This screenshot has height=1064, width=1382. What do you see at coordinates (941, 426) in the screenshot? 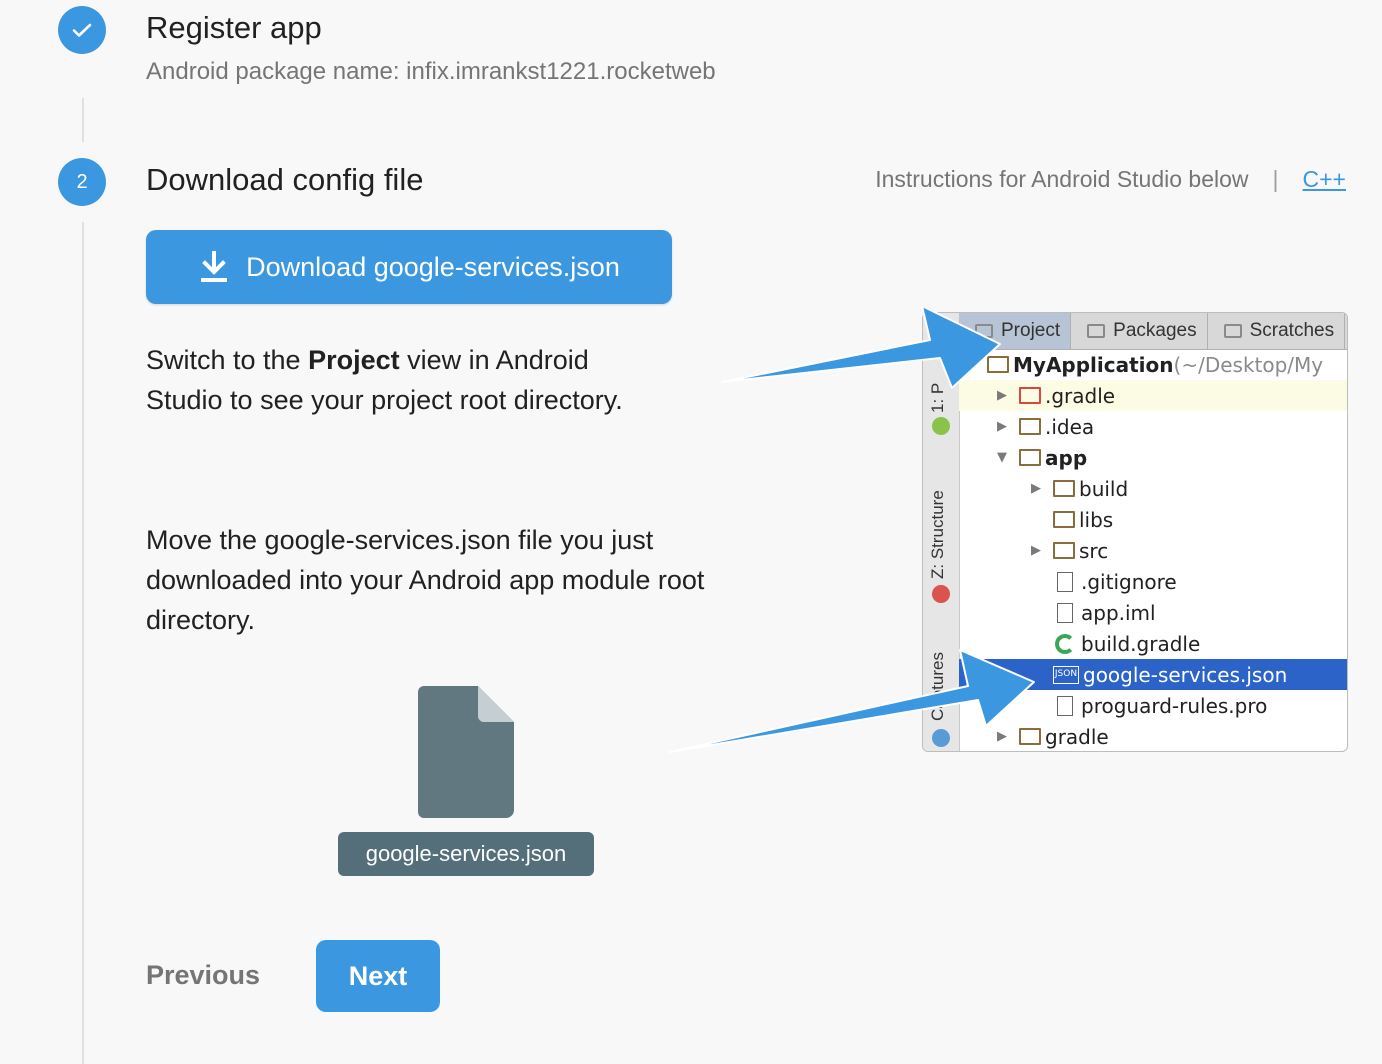
I see `android-icon` at bounding box center [941, 426].